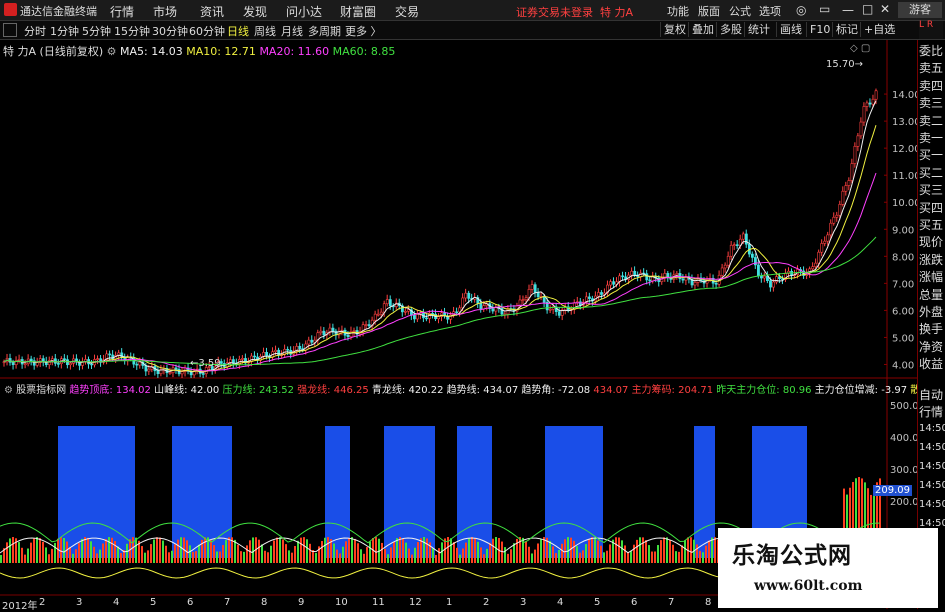  Describe the element at coordinates (879, 29) in the screenshot. I see `toolbar-add-watchlist: +自选` at that location.